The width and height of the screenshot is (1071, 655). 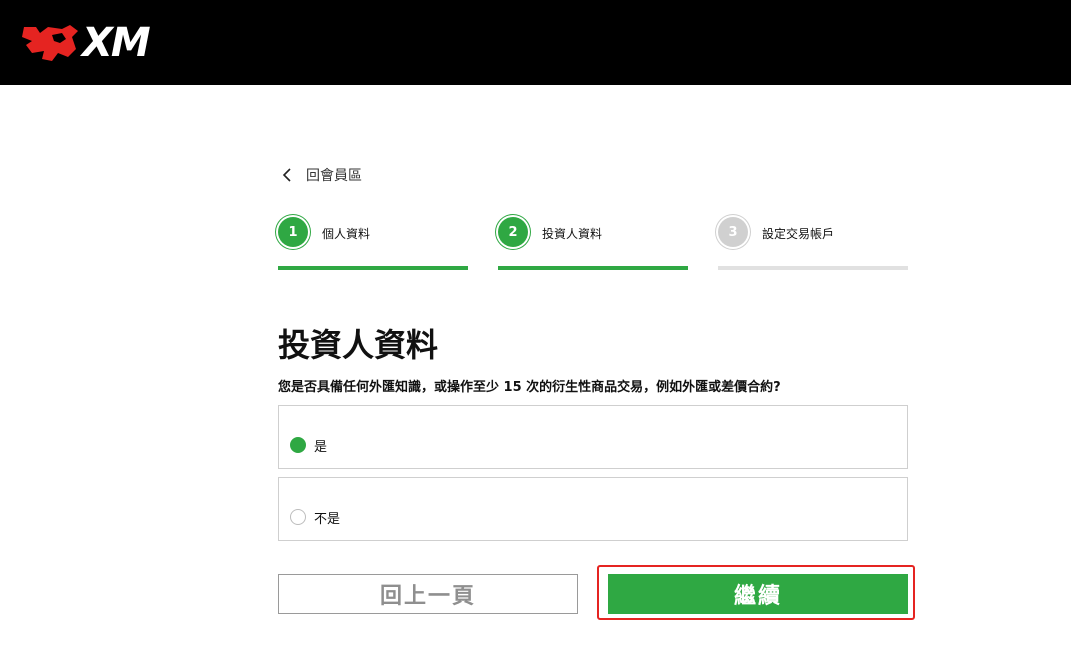 What do you see at coordinates (593, 509) in the screenshot?
I see `option-no: 不是` at bounding box center [593, 509].